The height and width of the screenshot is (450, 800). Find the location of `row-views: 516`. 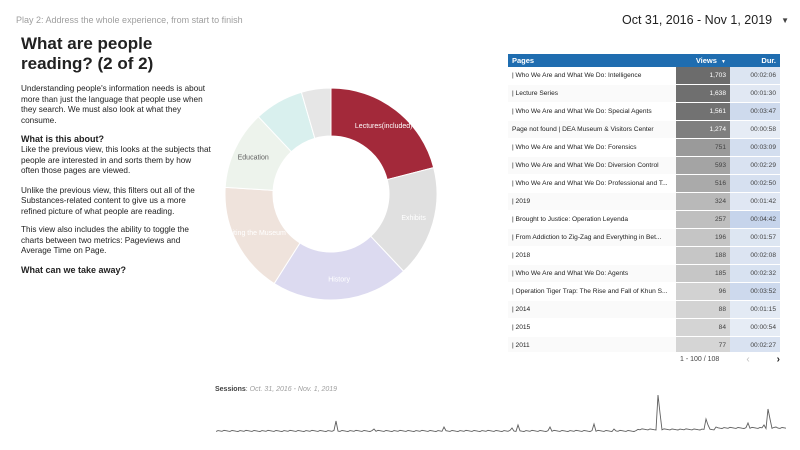

row-views: 516 is located at coordinates (703, 183).